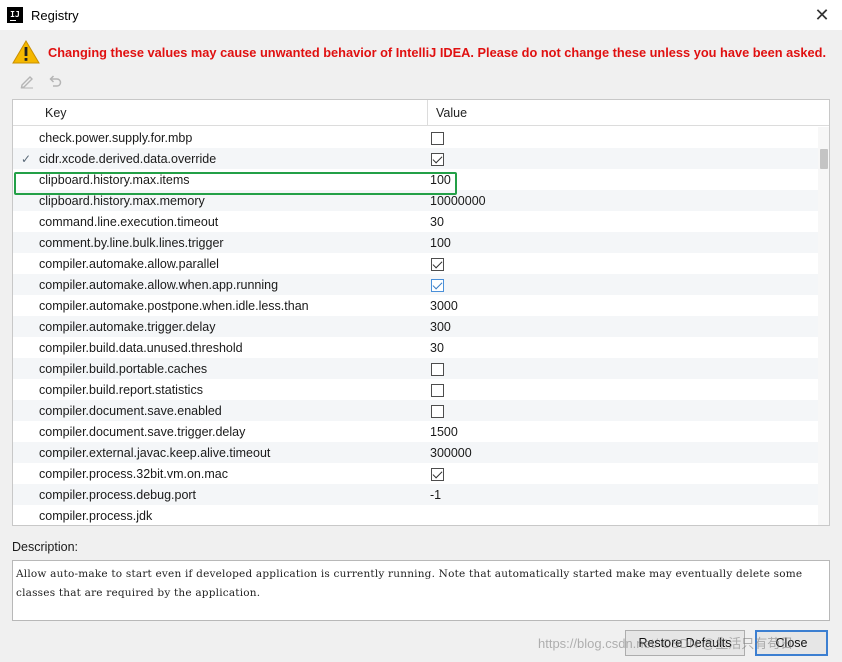  I want to click on registry-key: compiler.process.debug.port, so click(118, 494).